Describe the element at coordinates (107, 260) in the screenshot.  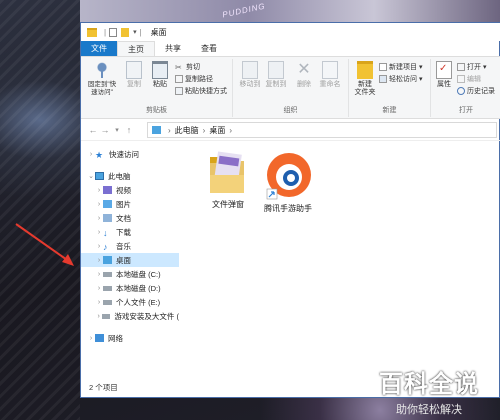
I see `desktop-icon` at that location.